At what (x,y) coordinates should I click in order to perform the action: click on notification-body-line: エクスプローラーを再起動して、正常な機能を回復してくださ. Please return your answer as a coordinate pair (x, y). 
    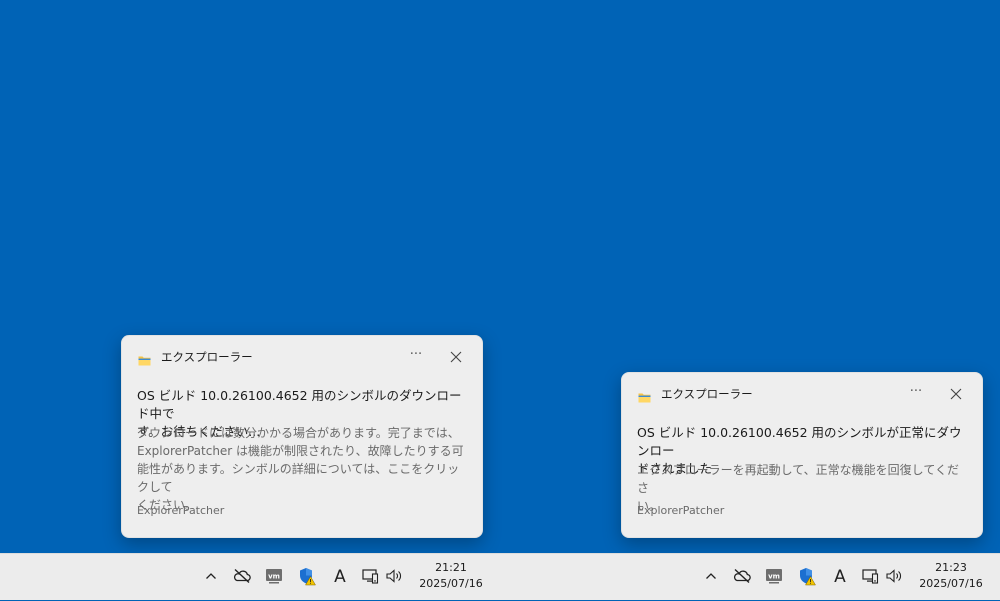
    Looking at the image, I should click on (798, 479).